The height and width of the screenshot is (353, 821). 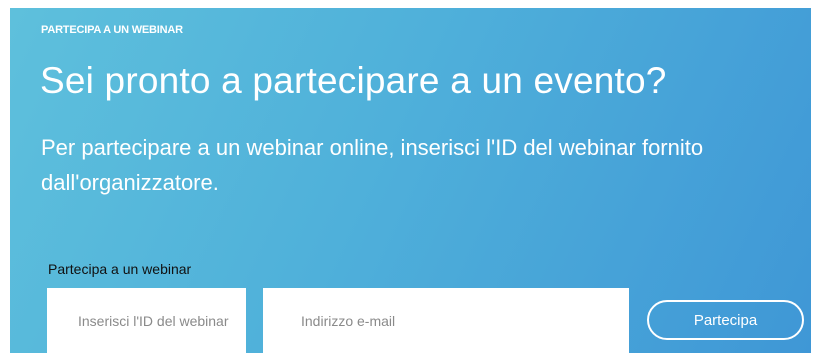 What do you see at coordinates (353, 80) in the screenshot?
I see `page-title: Sei pronto a partecipare a un evento?` at bounding box center [353, 80].